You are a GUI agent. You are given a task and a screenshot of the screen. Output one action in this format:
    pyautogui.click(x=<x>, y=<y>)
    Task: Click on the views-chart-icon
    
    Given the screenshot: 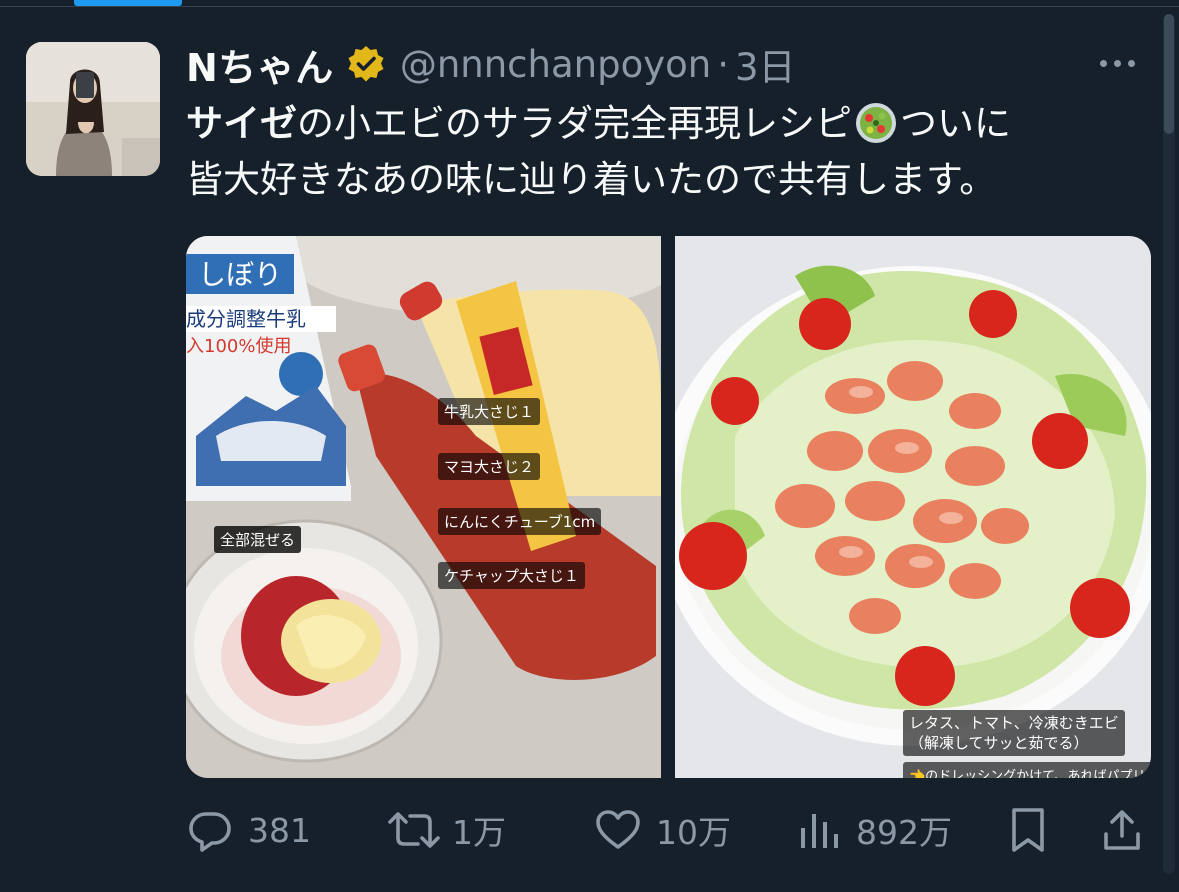 What is the action you would take?
    pyautogui.click(x=819, y=831)
    